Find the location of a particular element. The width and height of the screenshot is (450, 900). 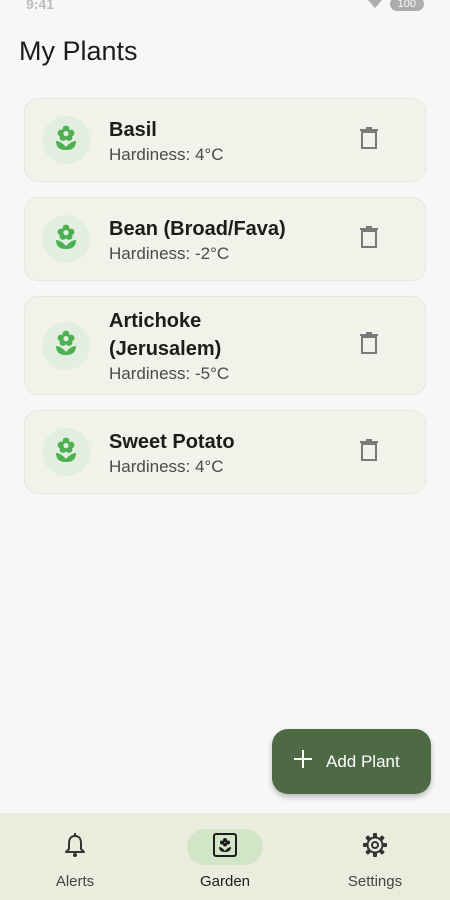

plant-info: Artichoke (Jerusalem) Hardiness: -5°C is located at coordinates (229, 345).